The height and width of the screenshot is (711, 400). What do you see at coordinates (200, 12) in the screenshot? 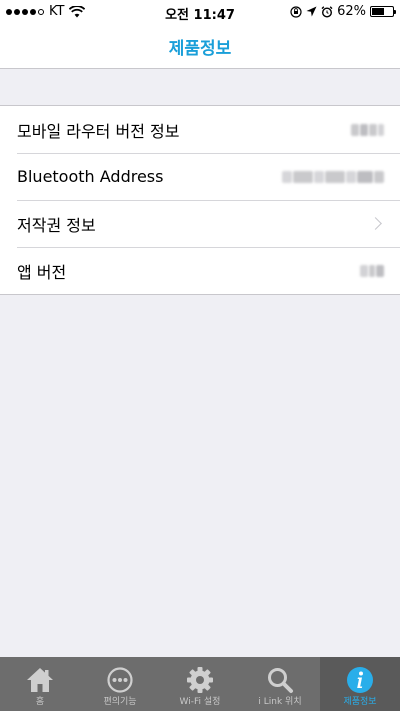
I see `status-bar: KT 오전 11:47 62%` at bounding box center [200, 12].